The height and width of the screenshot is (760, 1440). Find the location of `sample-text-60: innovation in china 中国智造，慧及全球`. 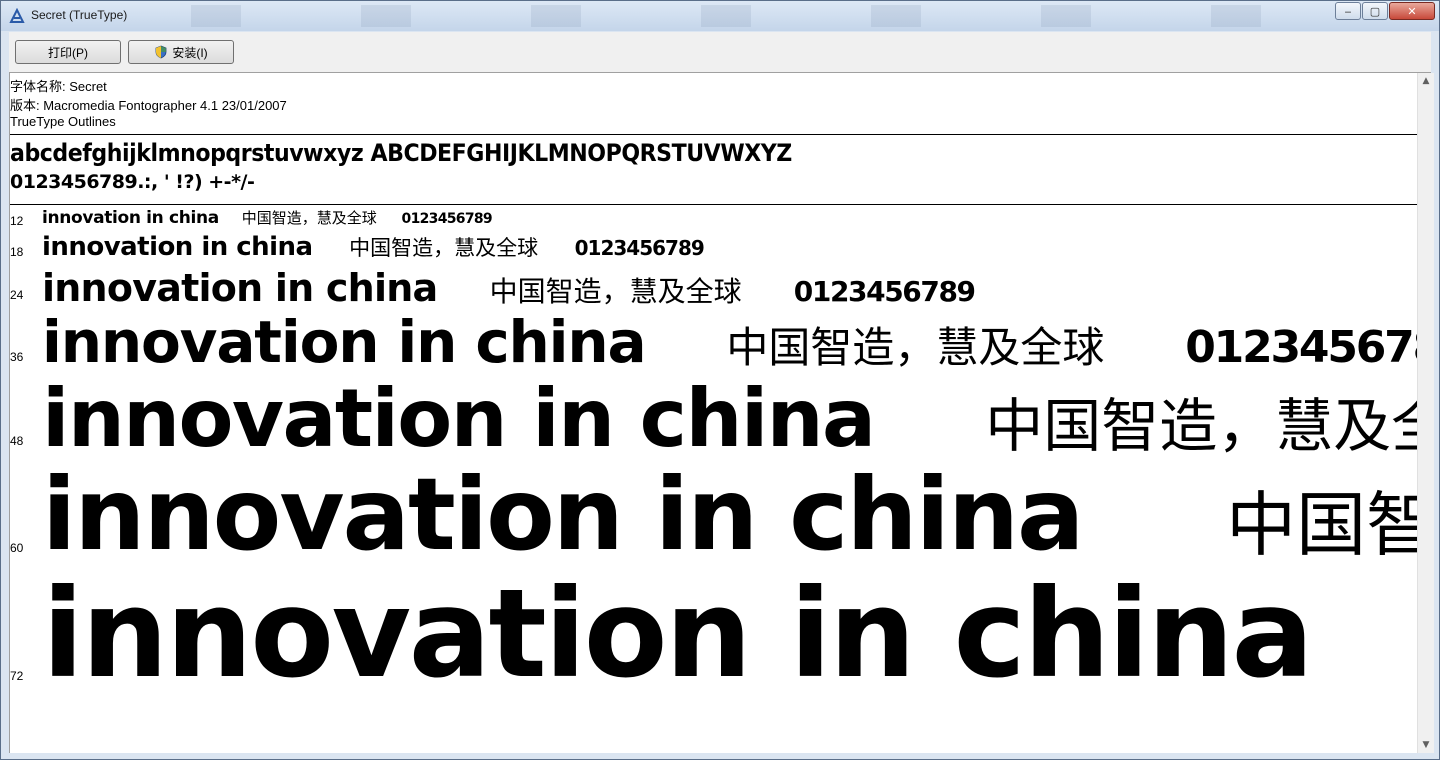

sample-text-60: innovation in china 中国智造，慧及全球 is located at coordinates (730, 515).